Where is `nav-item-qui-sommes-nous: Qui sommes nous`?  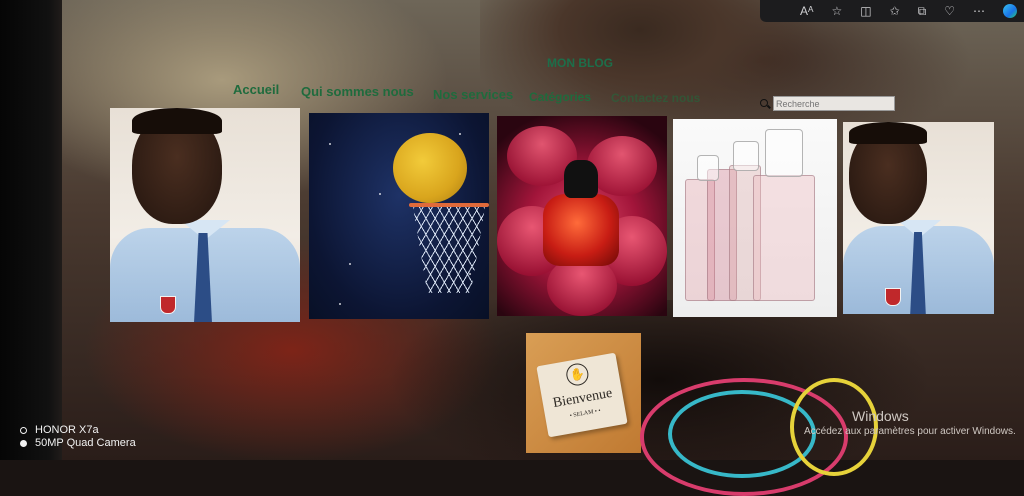 nav-item-qui-sommes-nous: Qui sommes nous is located at coordinates (357, 91).